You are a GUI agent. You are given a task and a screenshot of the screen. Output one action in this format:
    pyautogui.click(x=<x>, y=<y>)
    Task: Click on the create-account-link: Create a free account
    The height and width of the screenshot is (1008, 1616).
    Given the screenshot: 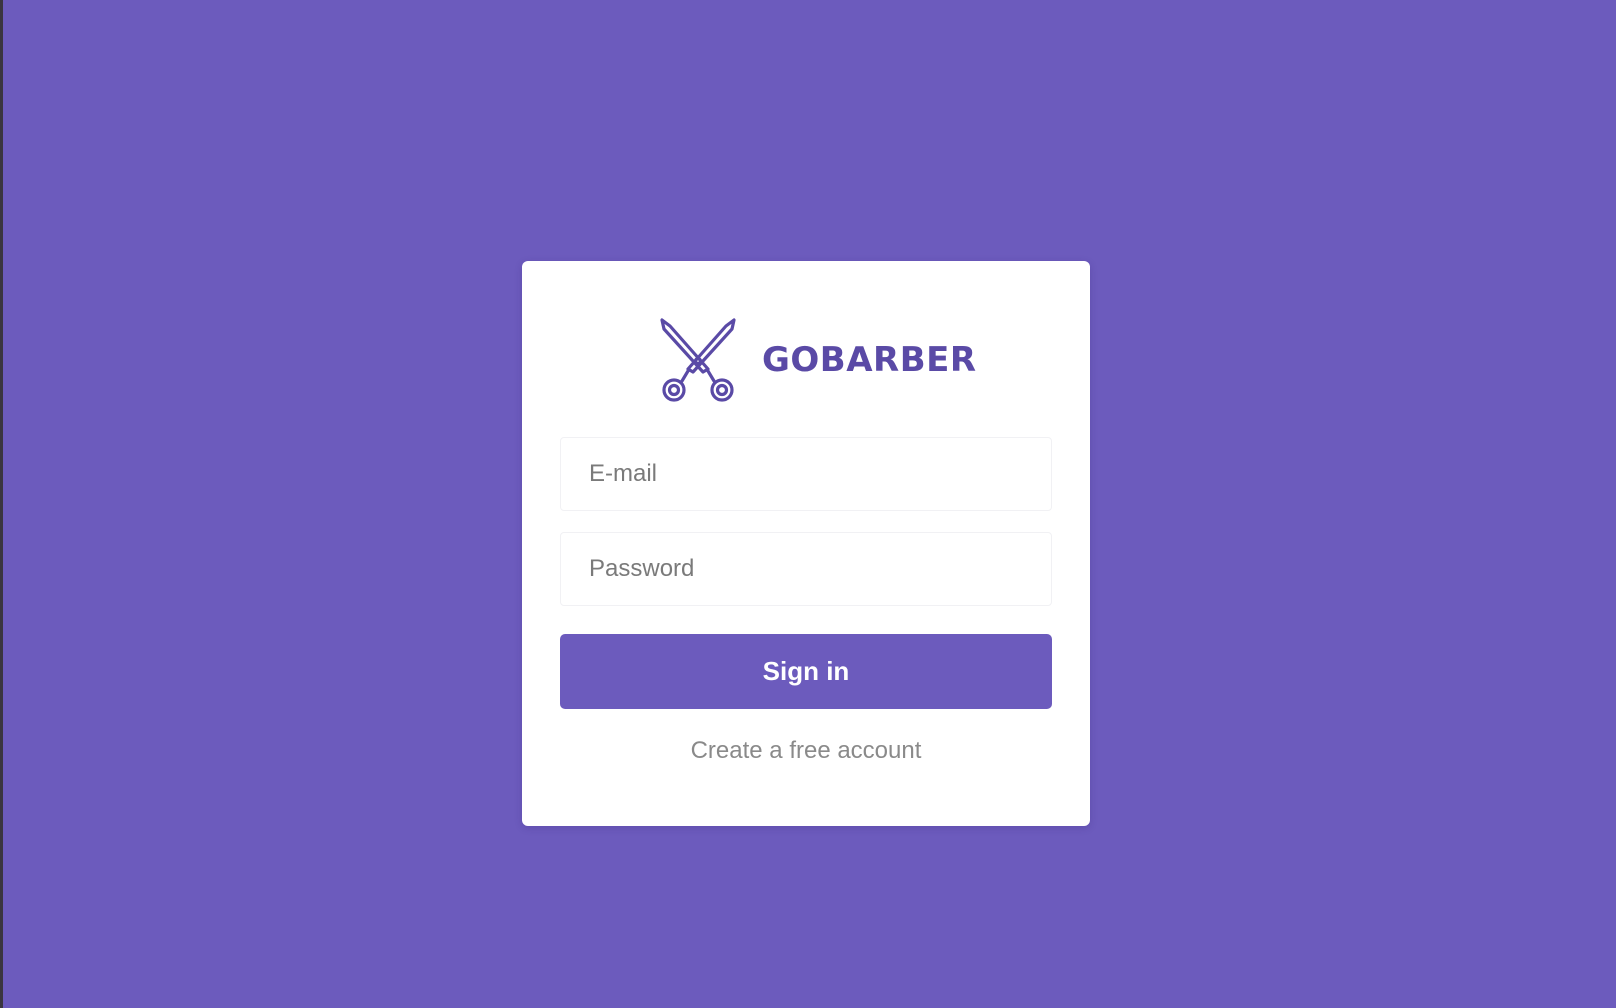 What is the action you would take?
    pyautogui.click(x=806, y=751)
    